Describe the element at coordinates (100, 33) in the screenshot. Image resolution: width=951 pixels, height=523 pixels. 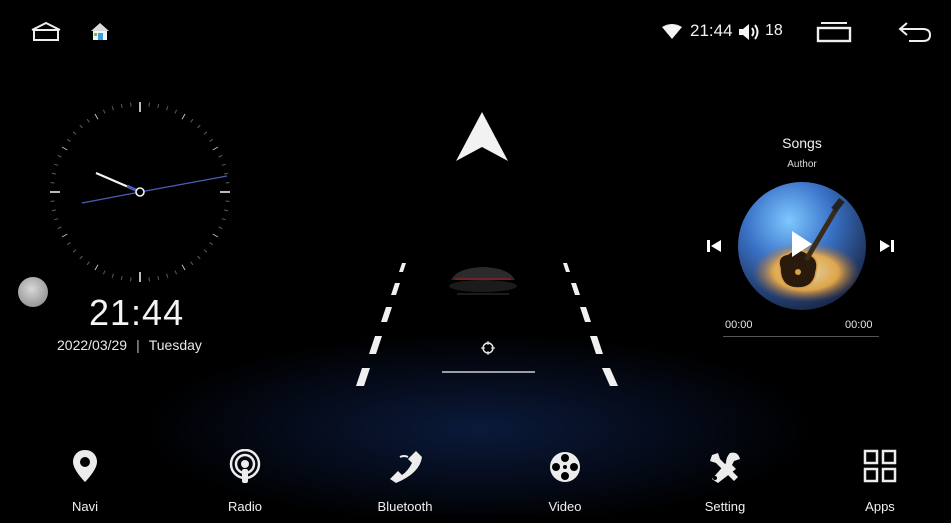
I see `home-app-icon` at that location.